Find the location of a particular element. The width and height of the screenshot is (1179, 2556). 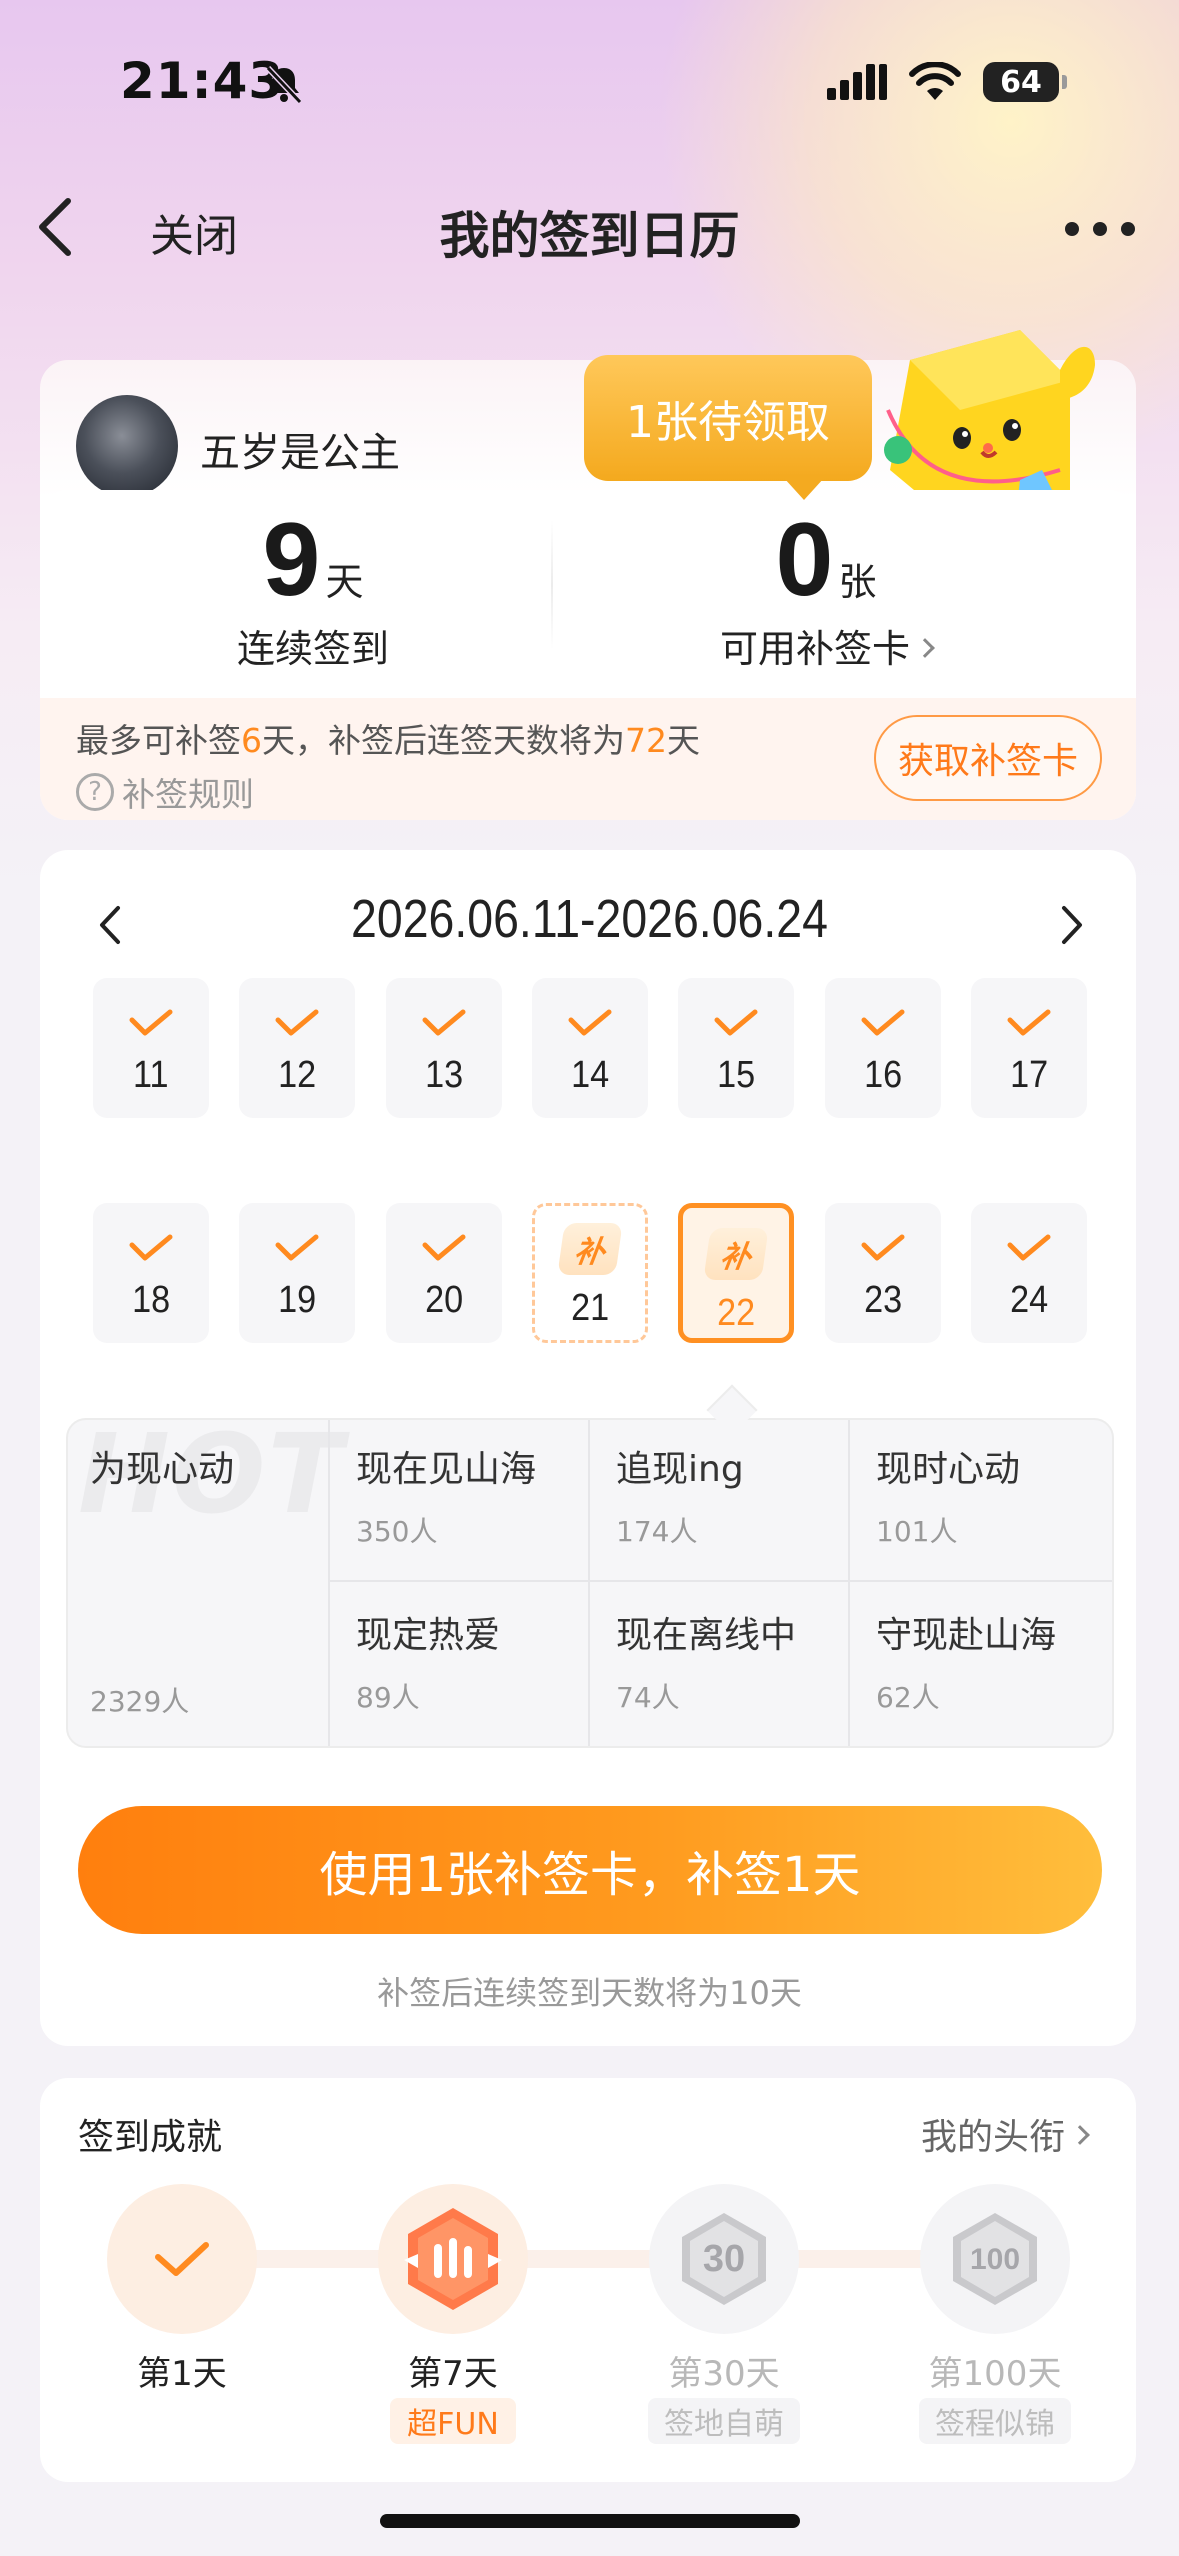

bell-muted-icon is located at coordinates (284, 85).